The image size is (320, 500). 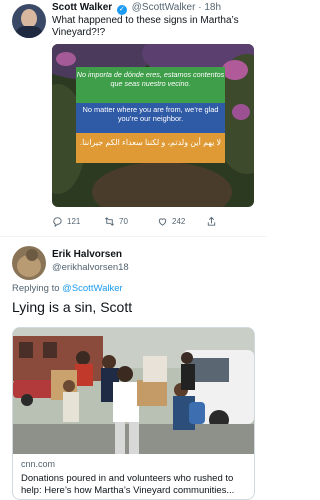 What do you see at coordinates (90, 267) in the screenshot?
I see `author-handle: @erikhalvorsen18` at bounding box center [90, 267].